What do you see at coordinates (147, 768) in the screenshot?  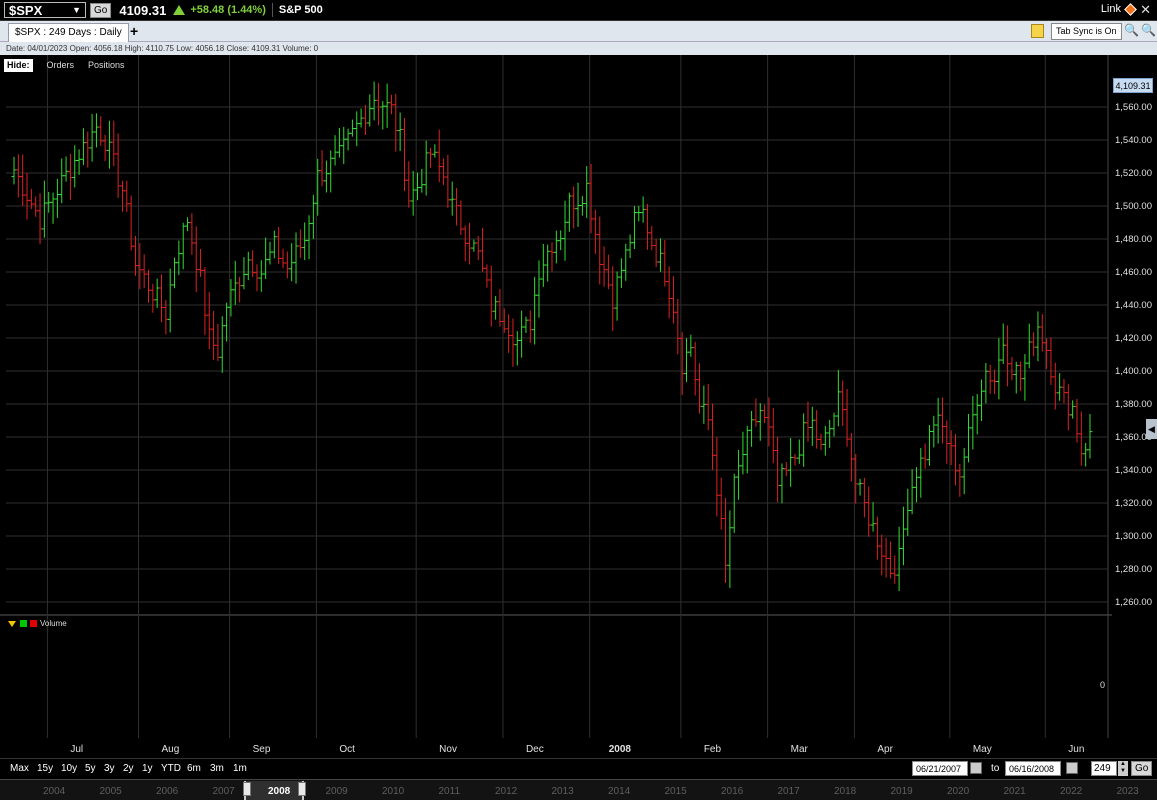 I see `range-1y-button: 1y` at bounding box center [147, 768].